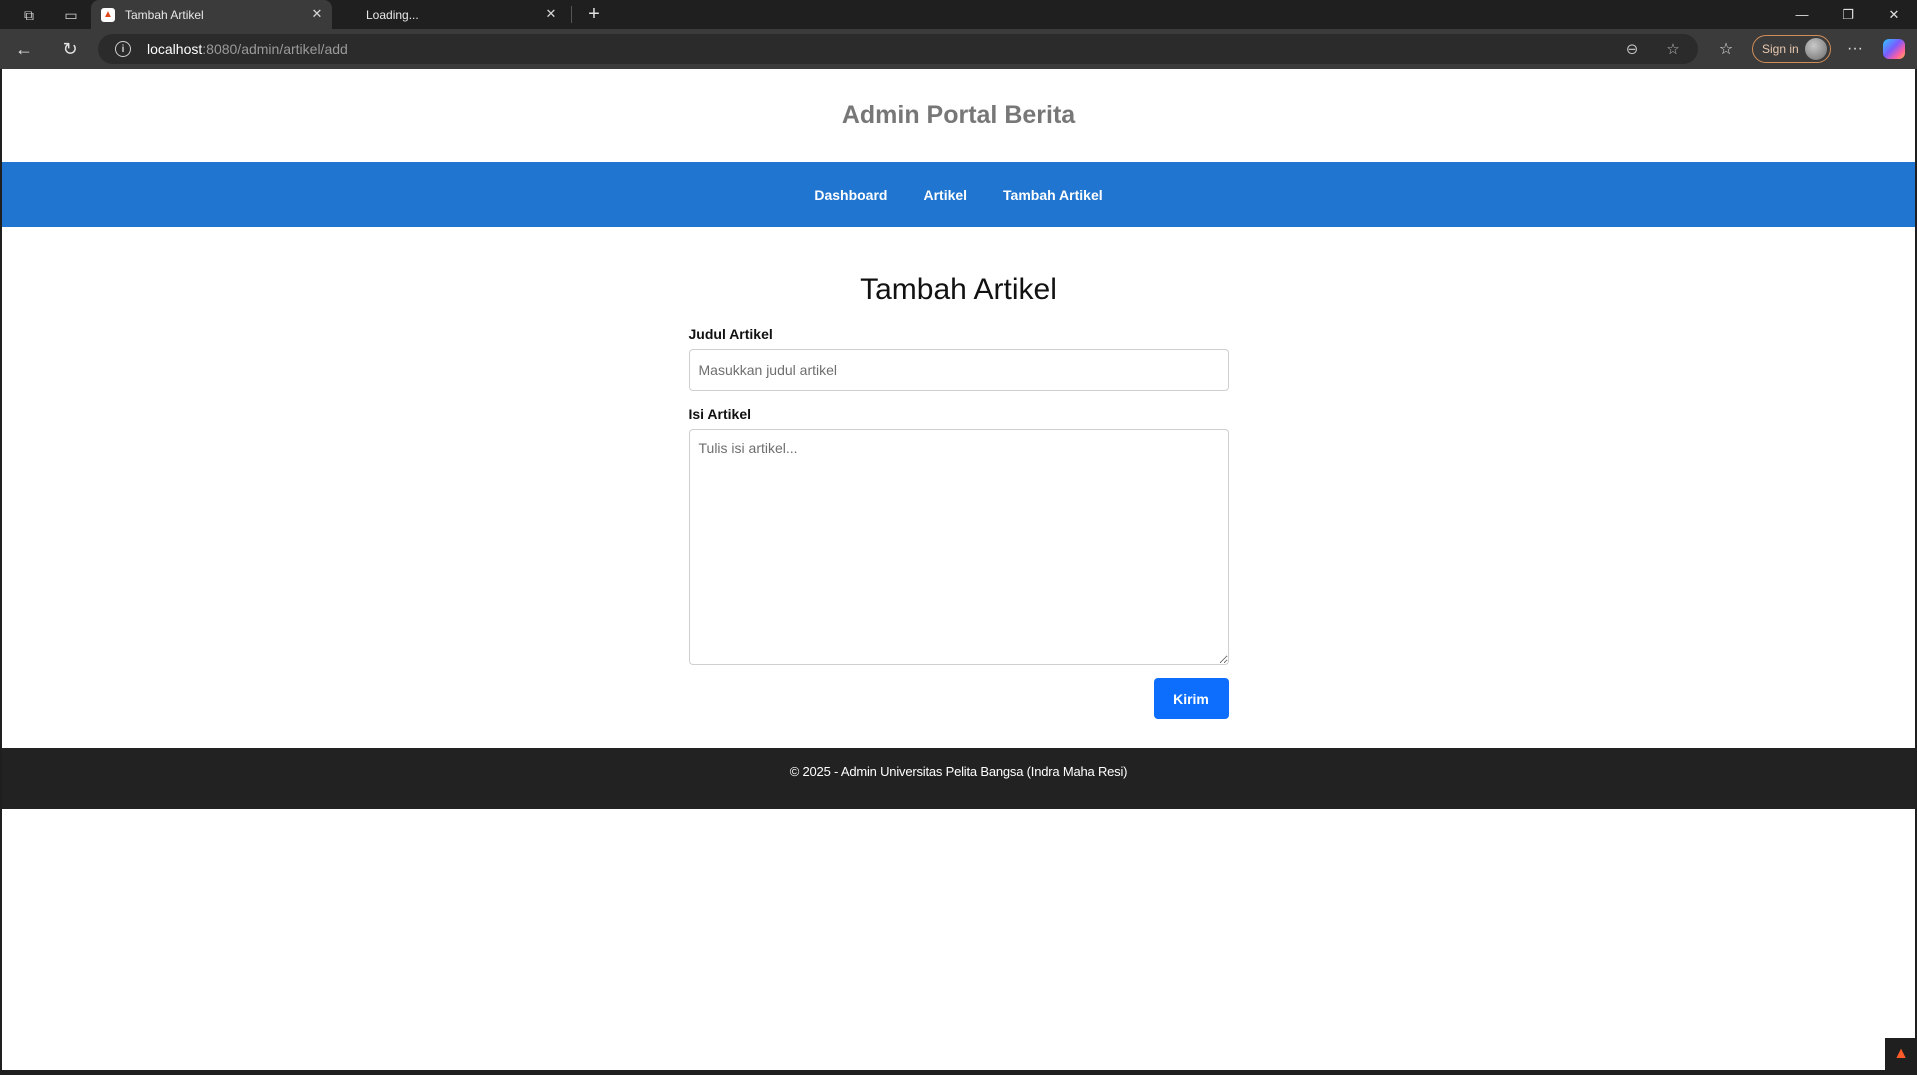 This screenshot has height=1075, width=1917. I want to click on restore-icon: ❐, so click(1848, 14).